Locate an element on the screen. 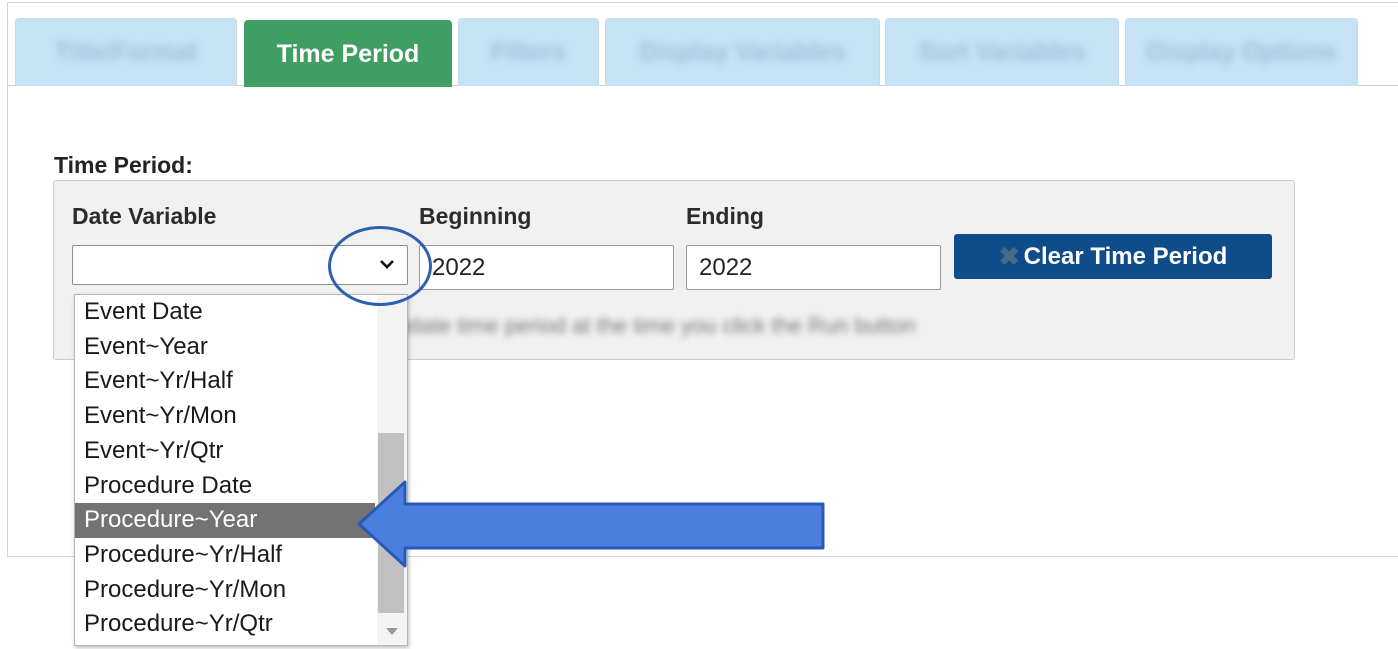 The height and width of the screenshot is (649, 1398). tab-display-options: Display Options is located at coordinates (1241, 52).